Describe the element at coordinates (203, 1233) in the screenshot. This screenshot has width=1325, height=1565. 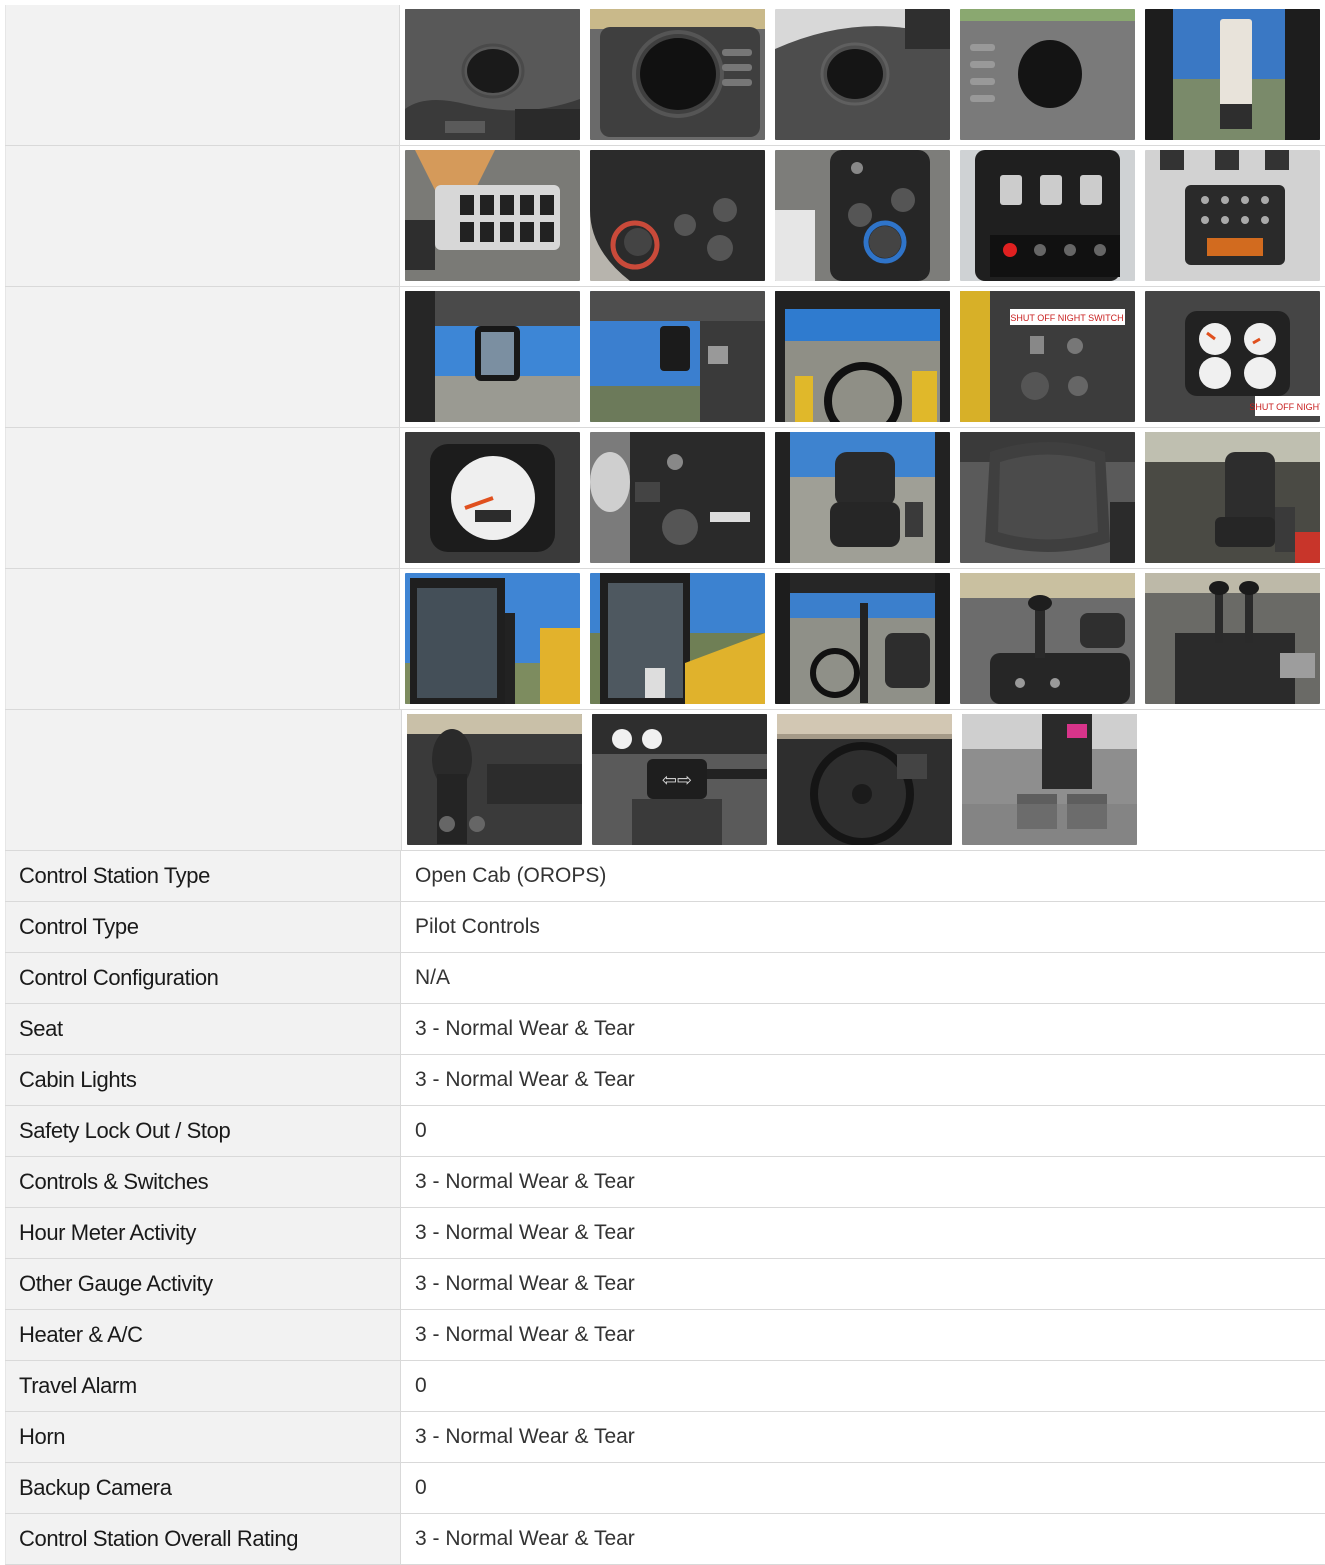
I see `spec-label: Hour Meter Activity` at that location.